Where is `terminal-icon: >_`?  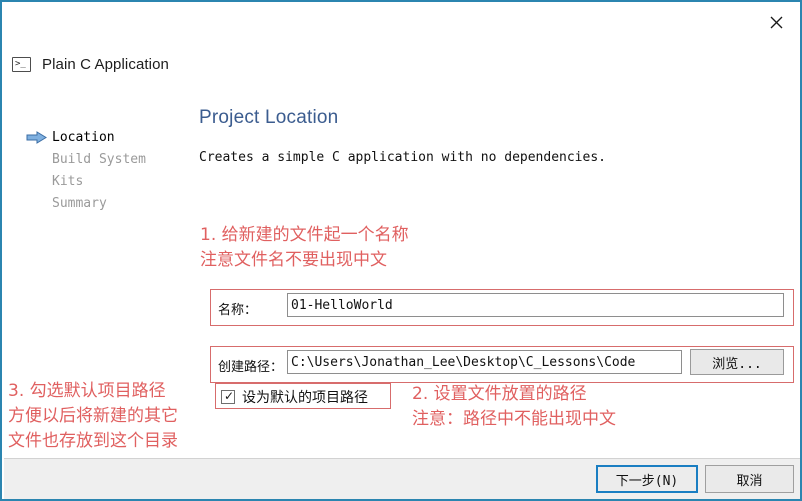
terminal-icon: >_ is located at coordinates (21, 64).